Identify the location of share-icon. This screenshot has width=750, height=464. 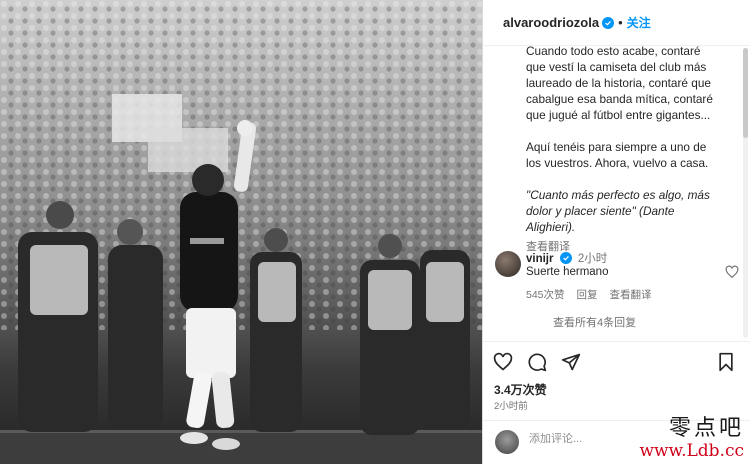
(571, 362).